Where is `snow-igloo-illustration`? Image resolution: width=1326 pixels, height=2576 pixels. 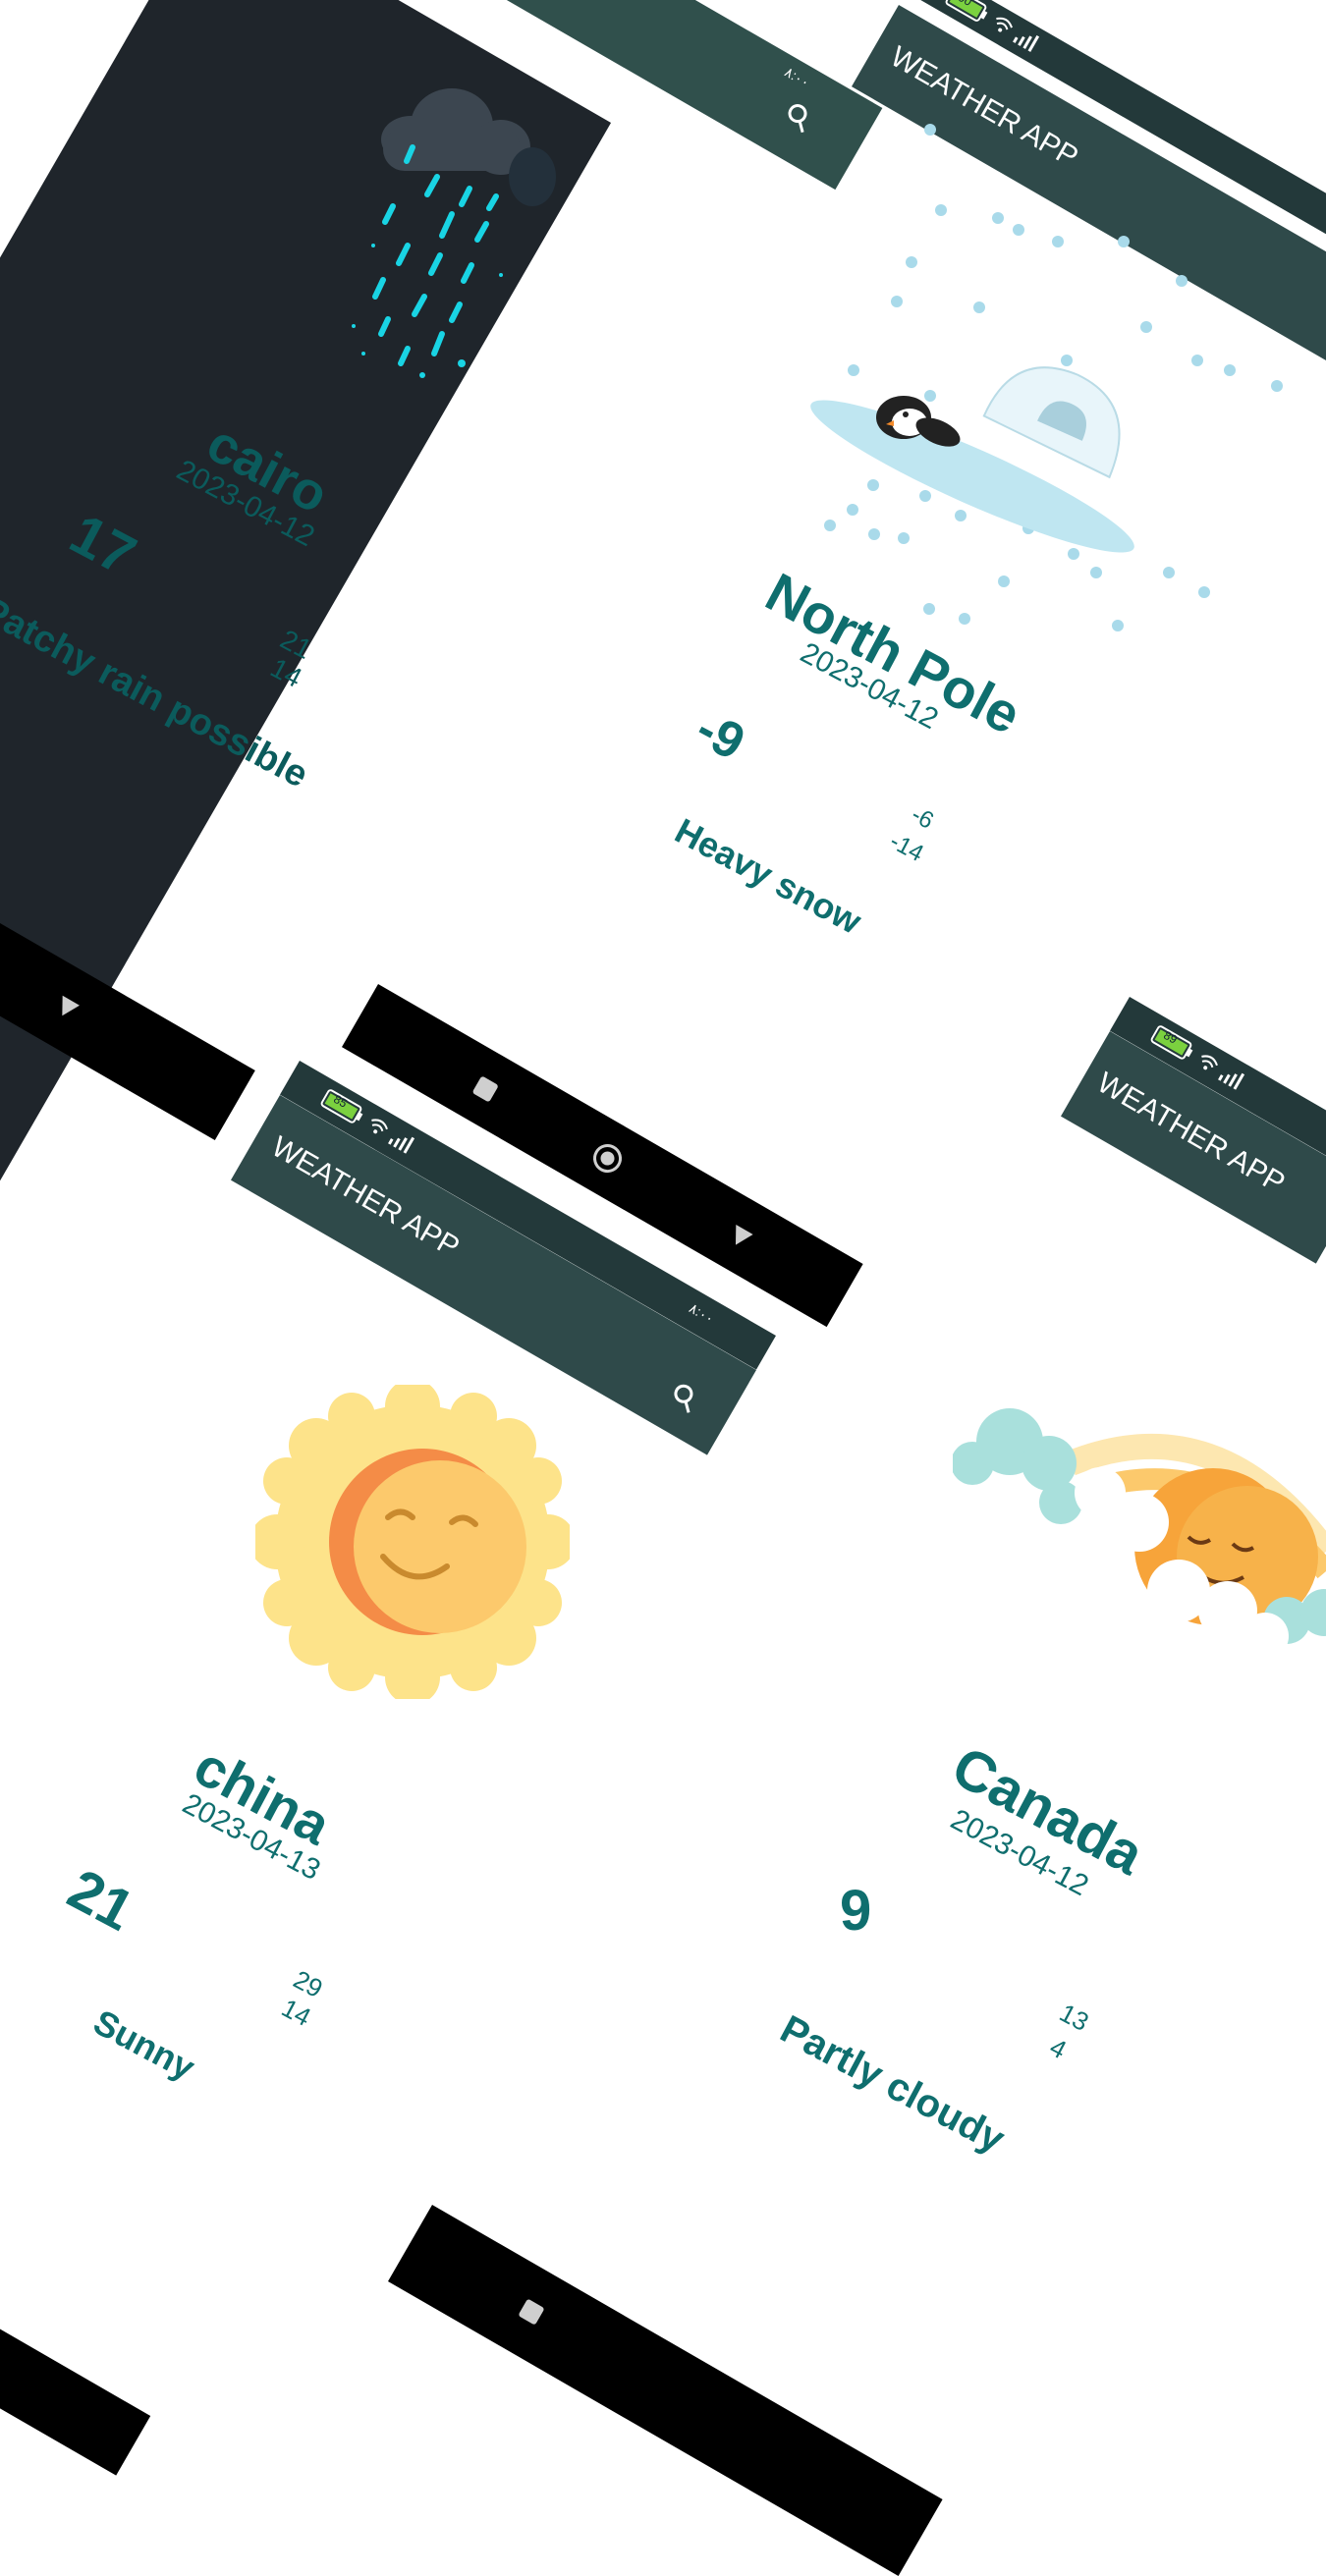
snow-igloo-illustration is located at coordinates (1021, 373).